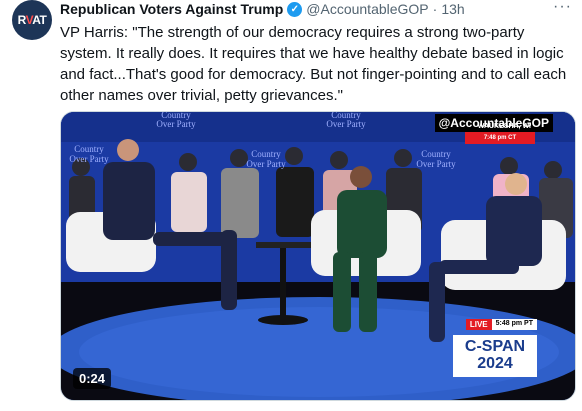 Image resolution: width=582 pixels, height=411 pixels. I want to click on post-time: 13h, so click(452, 9).